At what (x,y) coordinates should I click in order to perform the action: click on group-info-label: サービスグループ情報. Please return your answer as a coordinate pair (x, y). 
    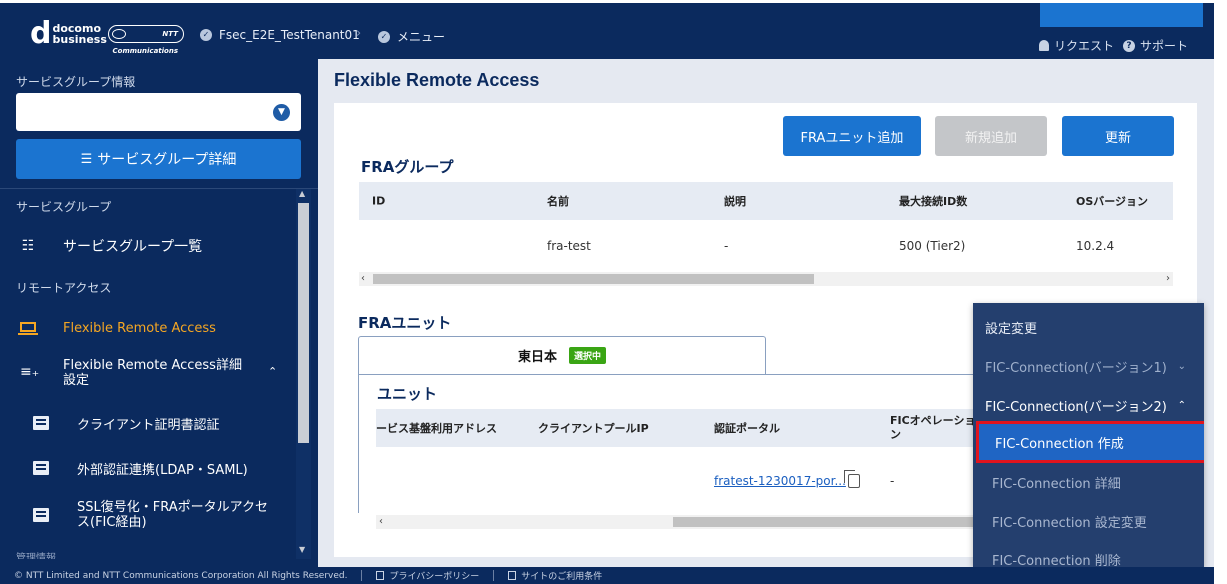
    Looking at the image, I should click on (76, 82).